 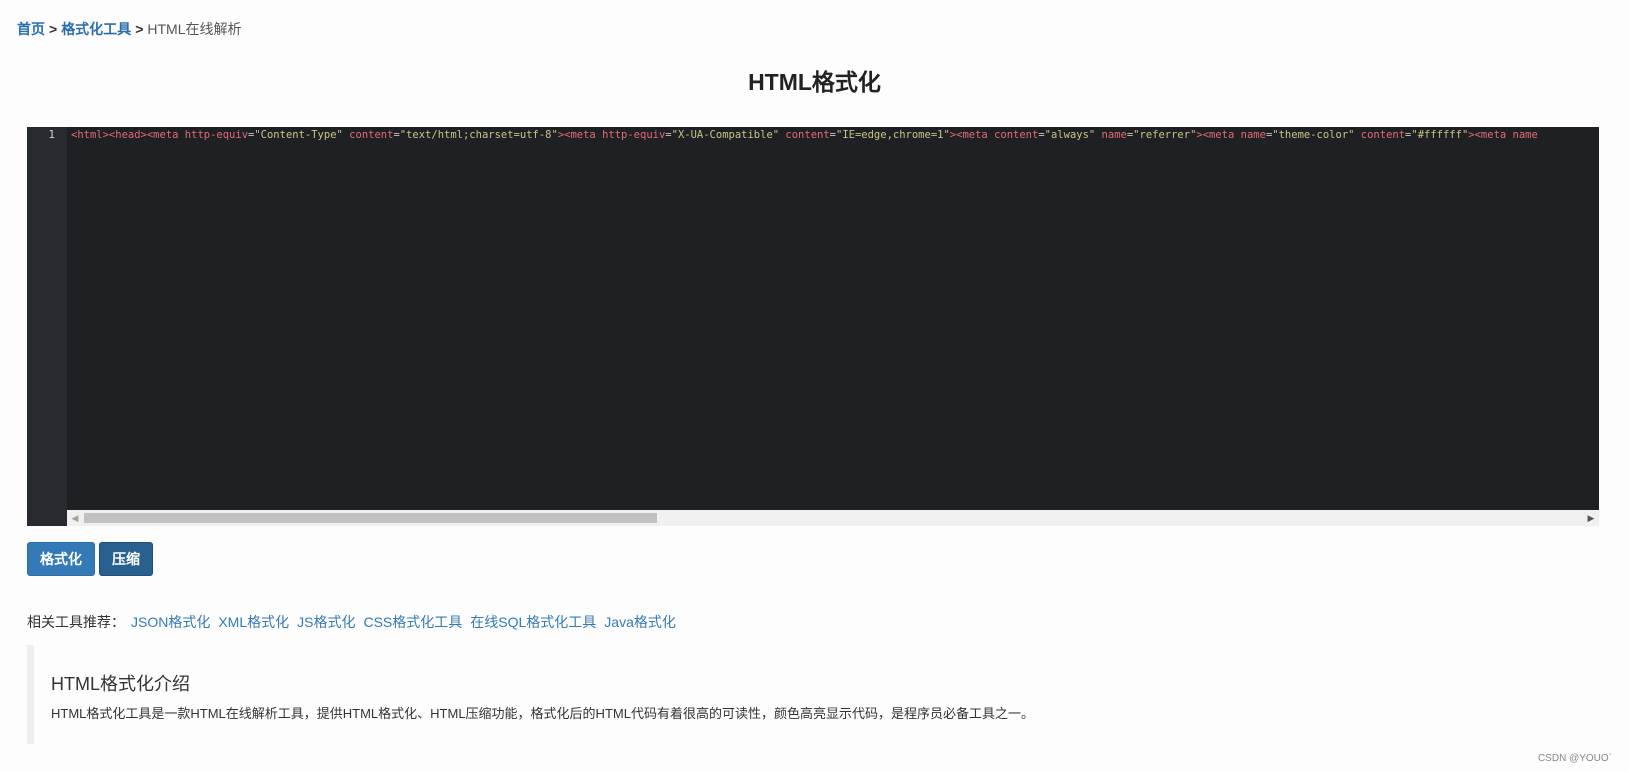 What do you see at coordinates (61, 559) in the screenshot?
I see `format-button: 格式化` at bounding box center [61, 559].